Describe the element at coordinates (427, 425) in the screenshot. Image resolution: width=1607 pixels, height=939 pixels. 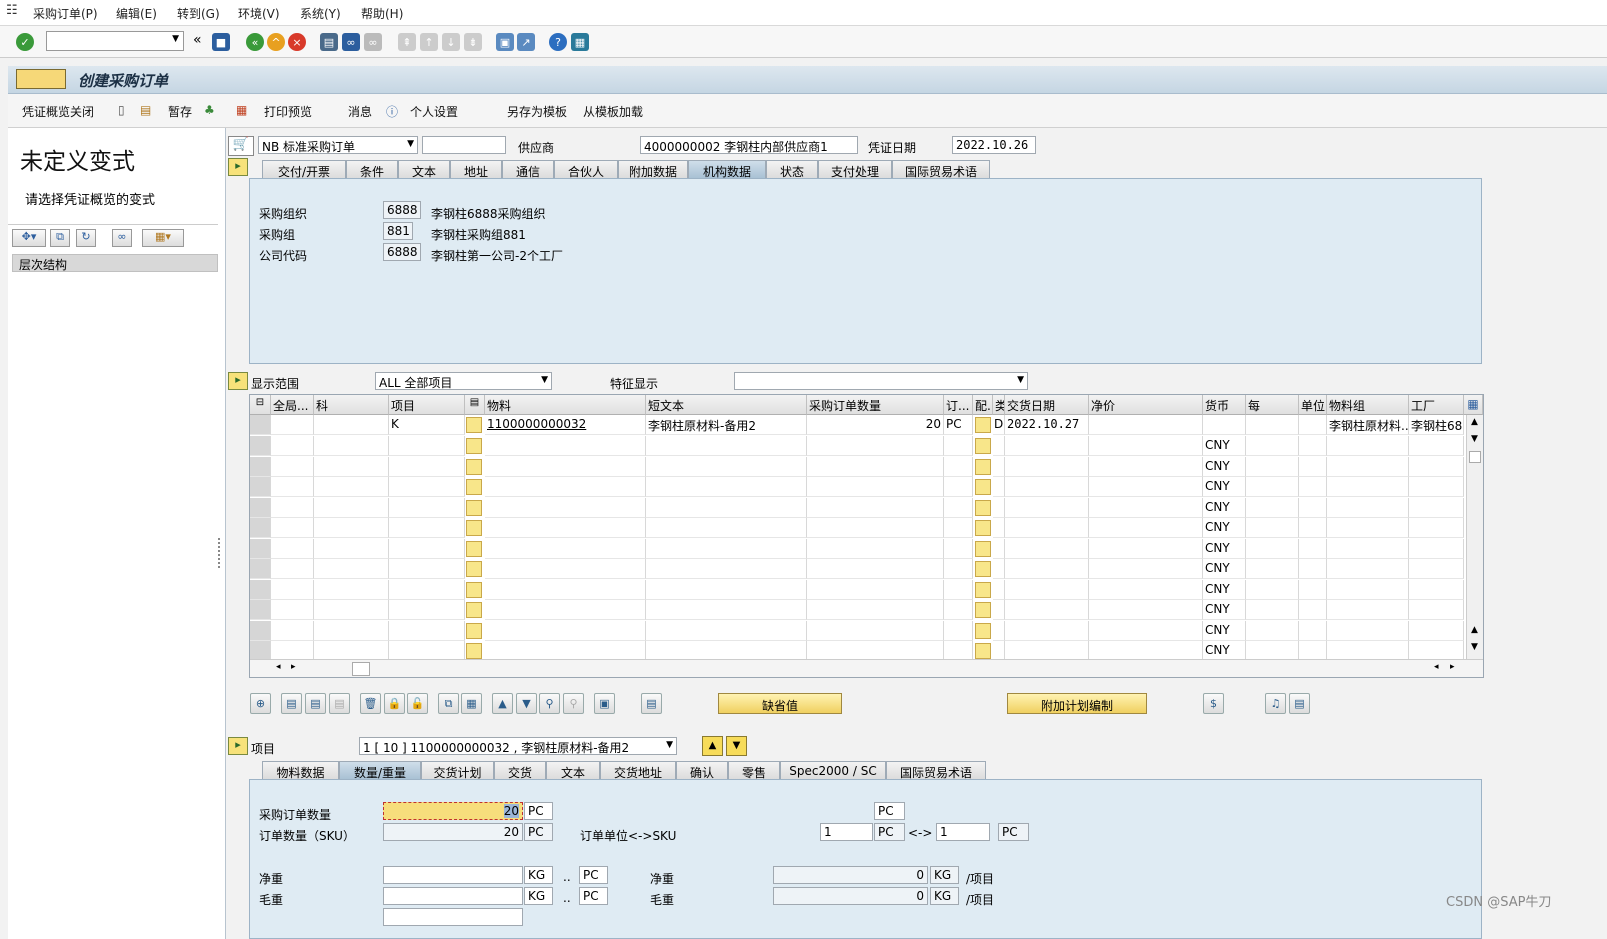
I see `item-category-cell: K` at that location.